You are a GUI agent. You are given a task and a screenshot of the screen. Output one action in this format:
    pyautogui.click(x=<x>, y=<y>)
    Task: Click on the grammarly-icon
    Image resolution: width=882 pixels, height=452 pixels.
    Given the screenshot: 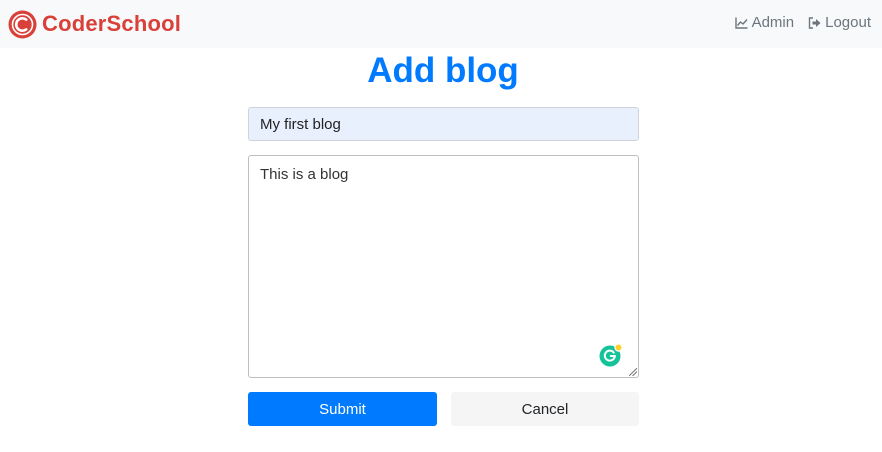 What is the action you would take?
    pyautogui.click(x=611, y=355)
    